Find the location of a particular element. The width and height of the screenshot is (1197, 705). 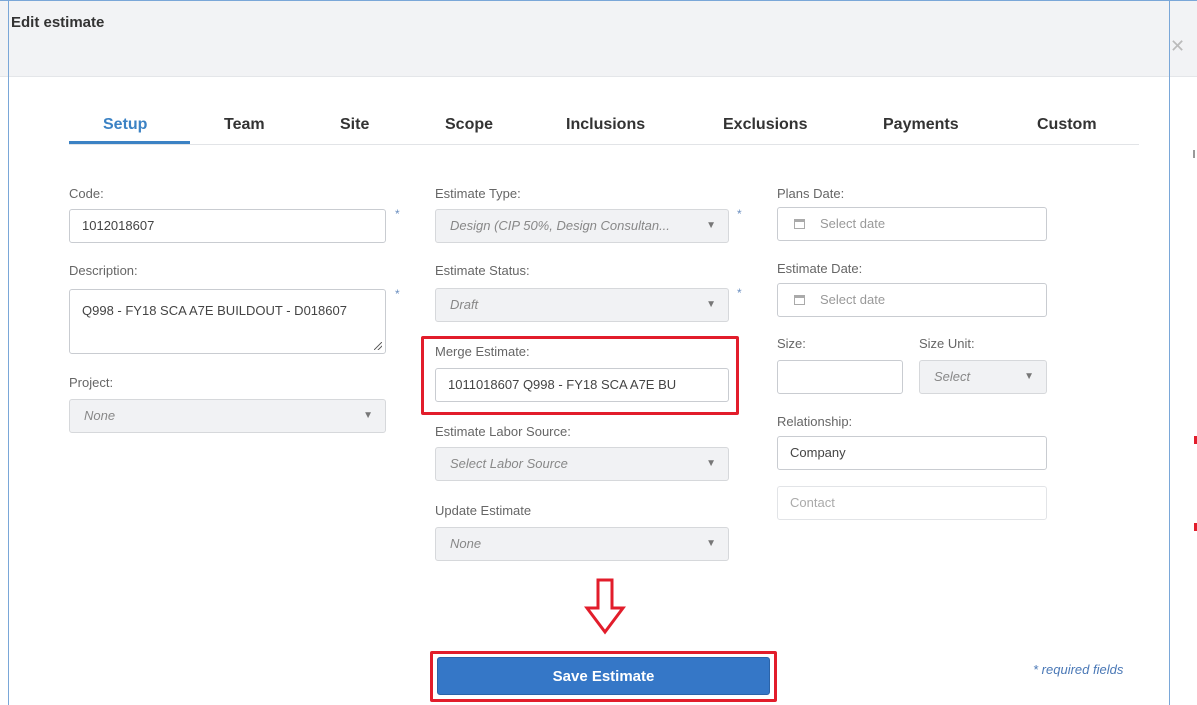

size-unit-select: Select ▼ is located at coordinates (983, 377).